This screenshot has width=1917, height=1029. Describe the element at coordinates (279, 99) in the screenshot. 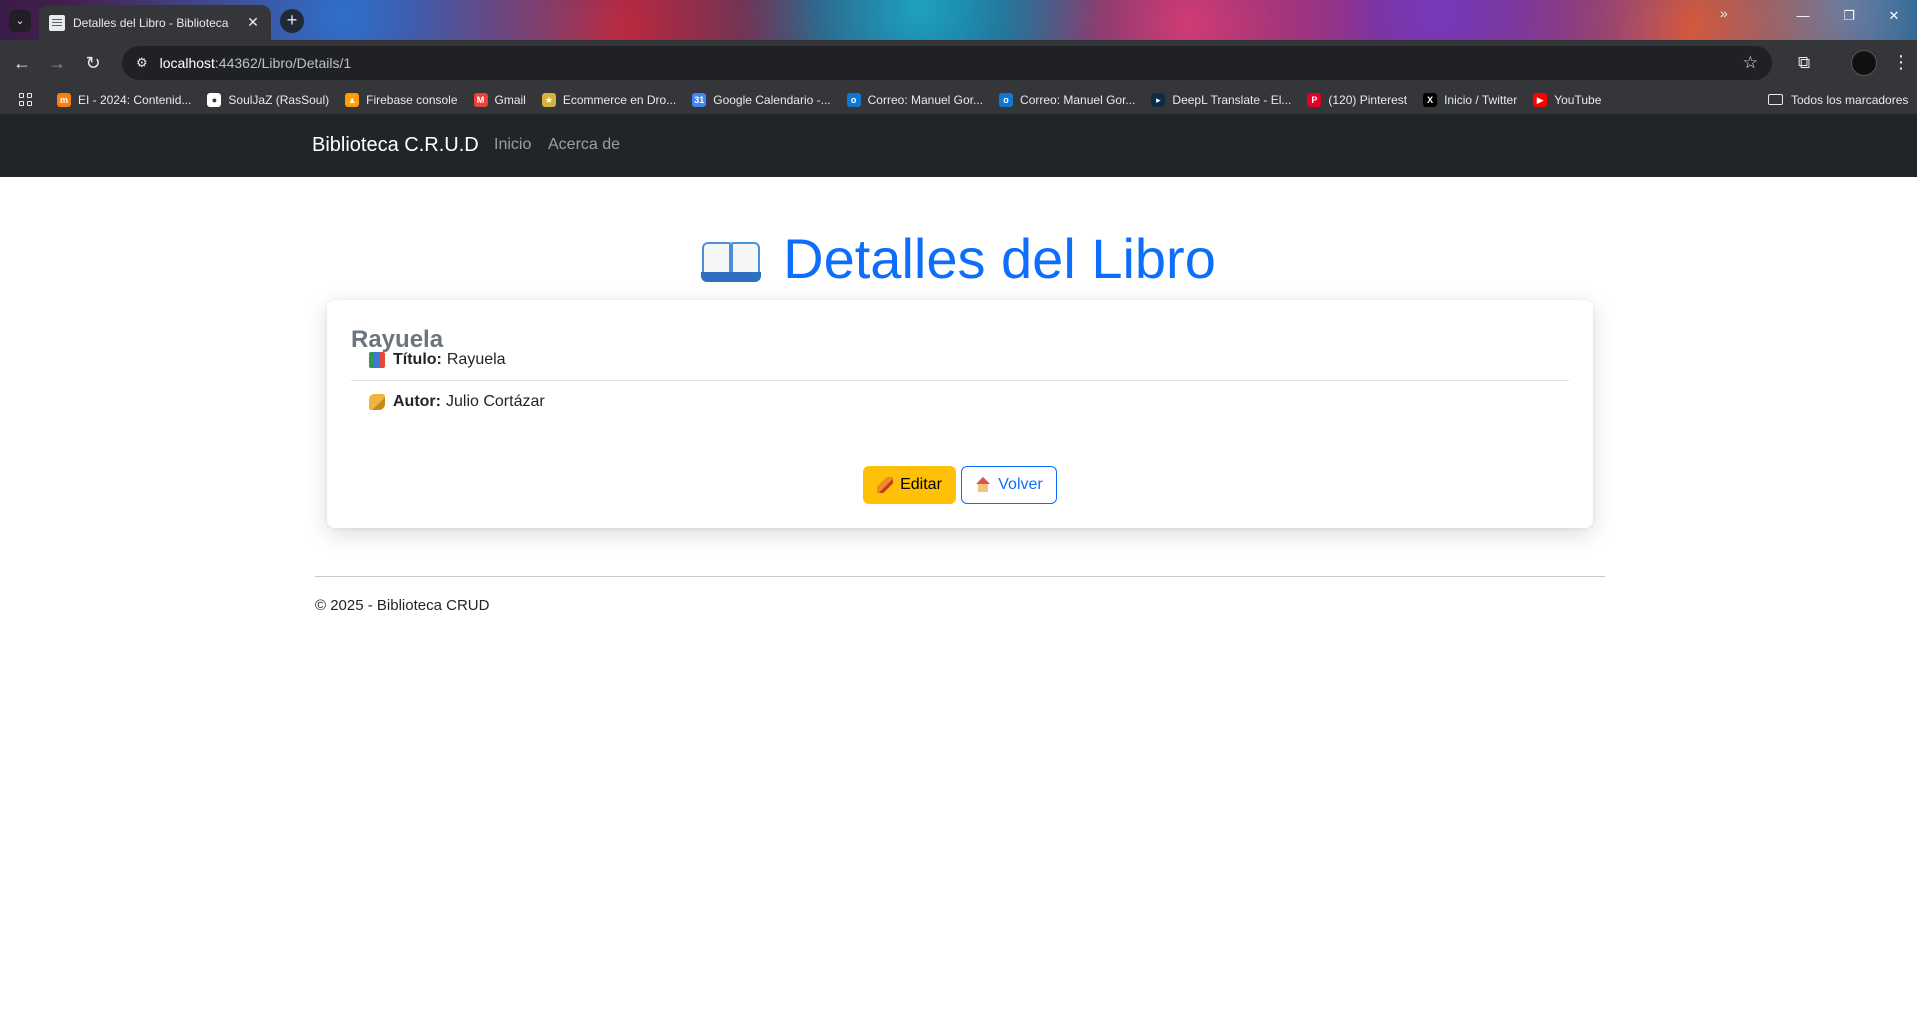

I see `bookmark-label: SoulJaZ (RasSoul)` at that location.